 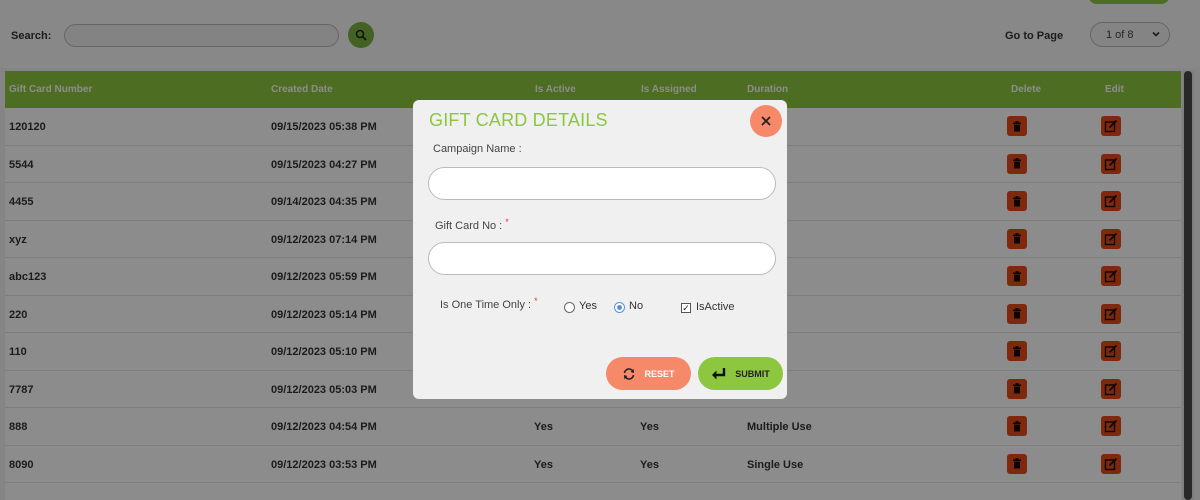 I want to click on isactive-checkbox: ✓, so click(x=686, y=308).